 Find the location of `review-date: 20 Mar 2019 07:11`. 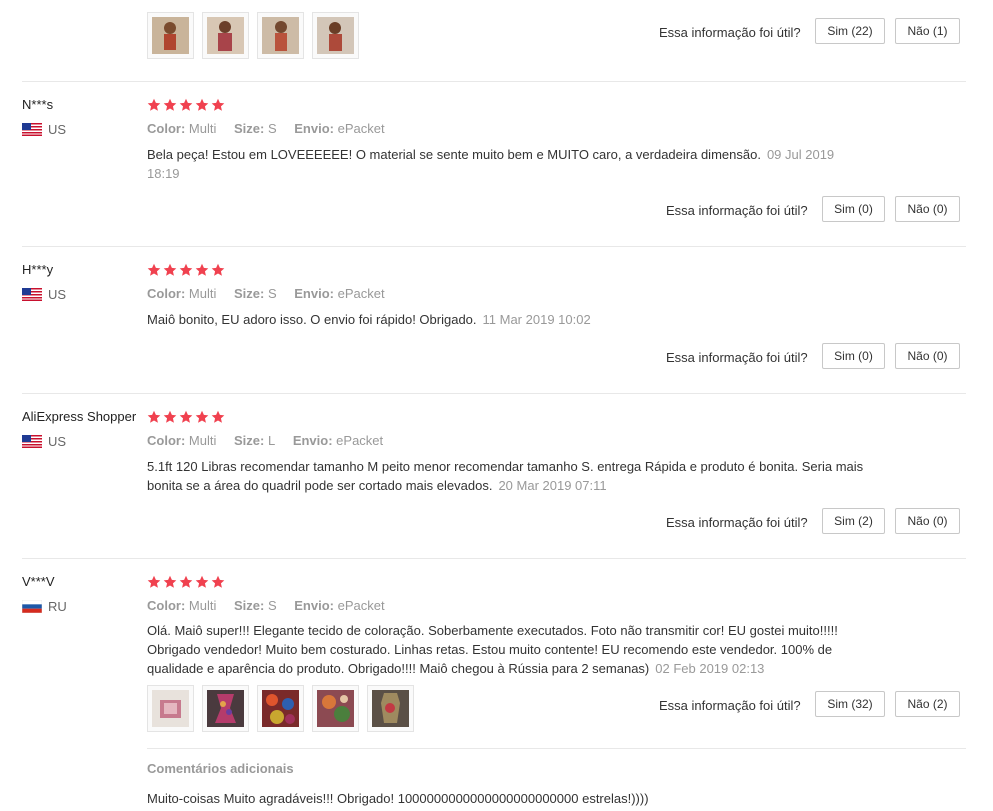

review-date: 20 Mar 2019 07:11 is located at coordinates (552, 485).